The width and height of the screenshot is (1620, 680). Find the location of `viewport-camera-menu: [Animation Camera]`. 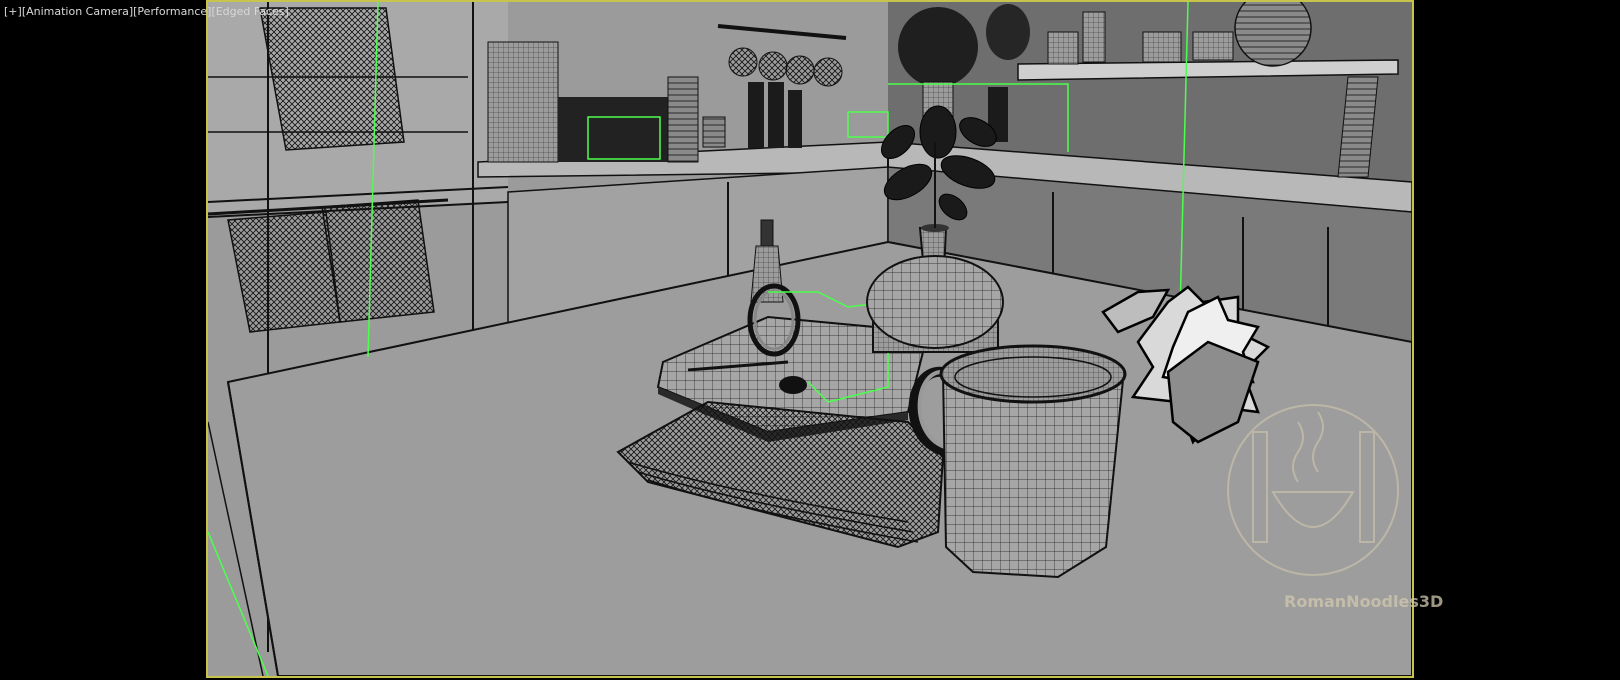

viewport-camera-menu: [Animation Camera] is located at coordinates (77, 11).